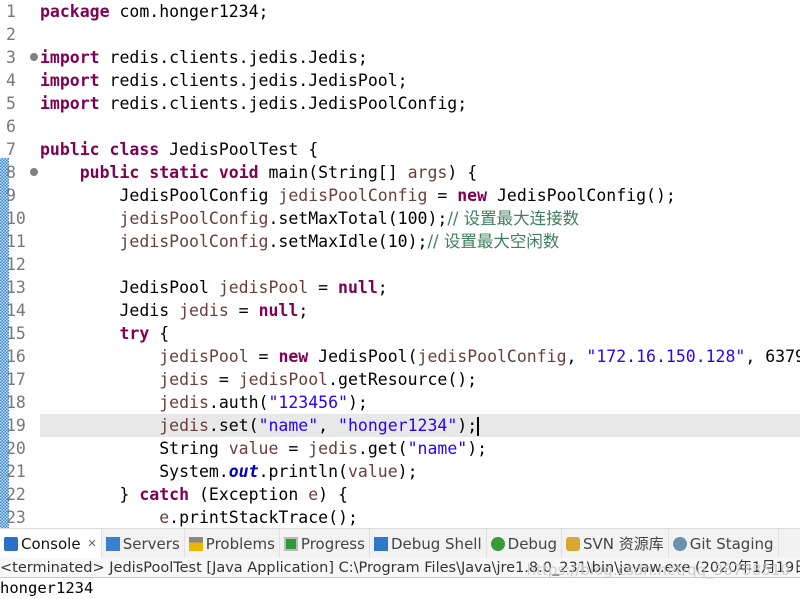  I want to click on code-line: 2, so click(400, 34).